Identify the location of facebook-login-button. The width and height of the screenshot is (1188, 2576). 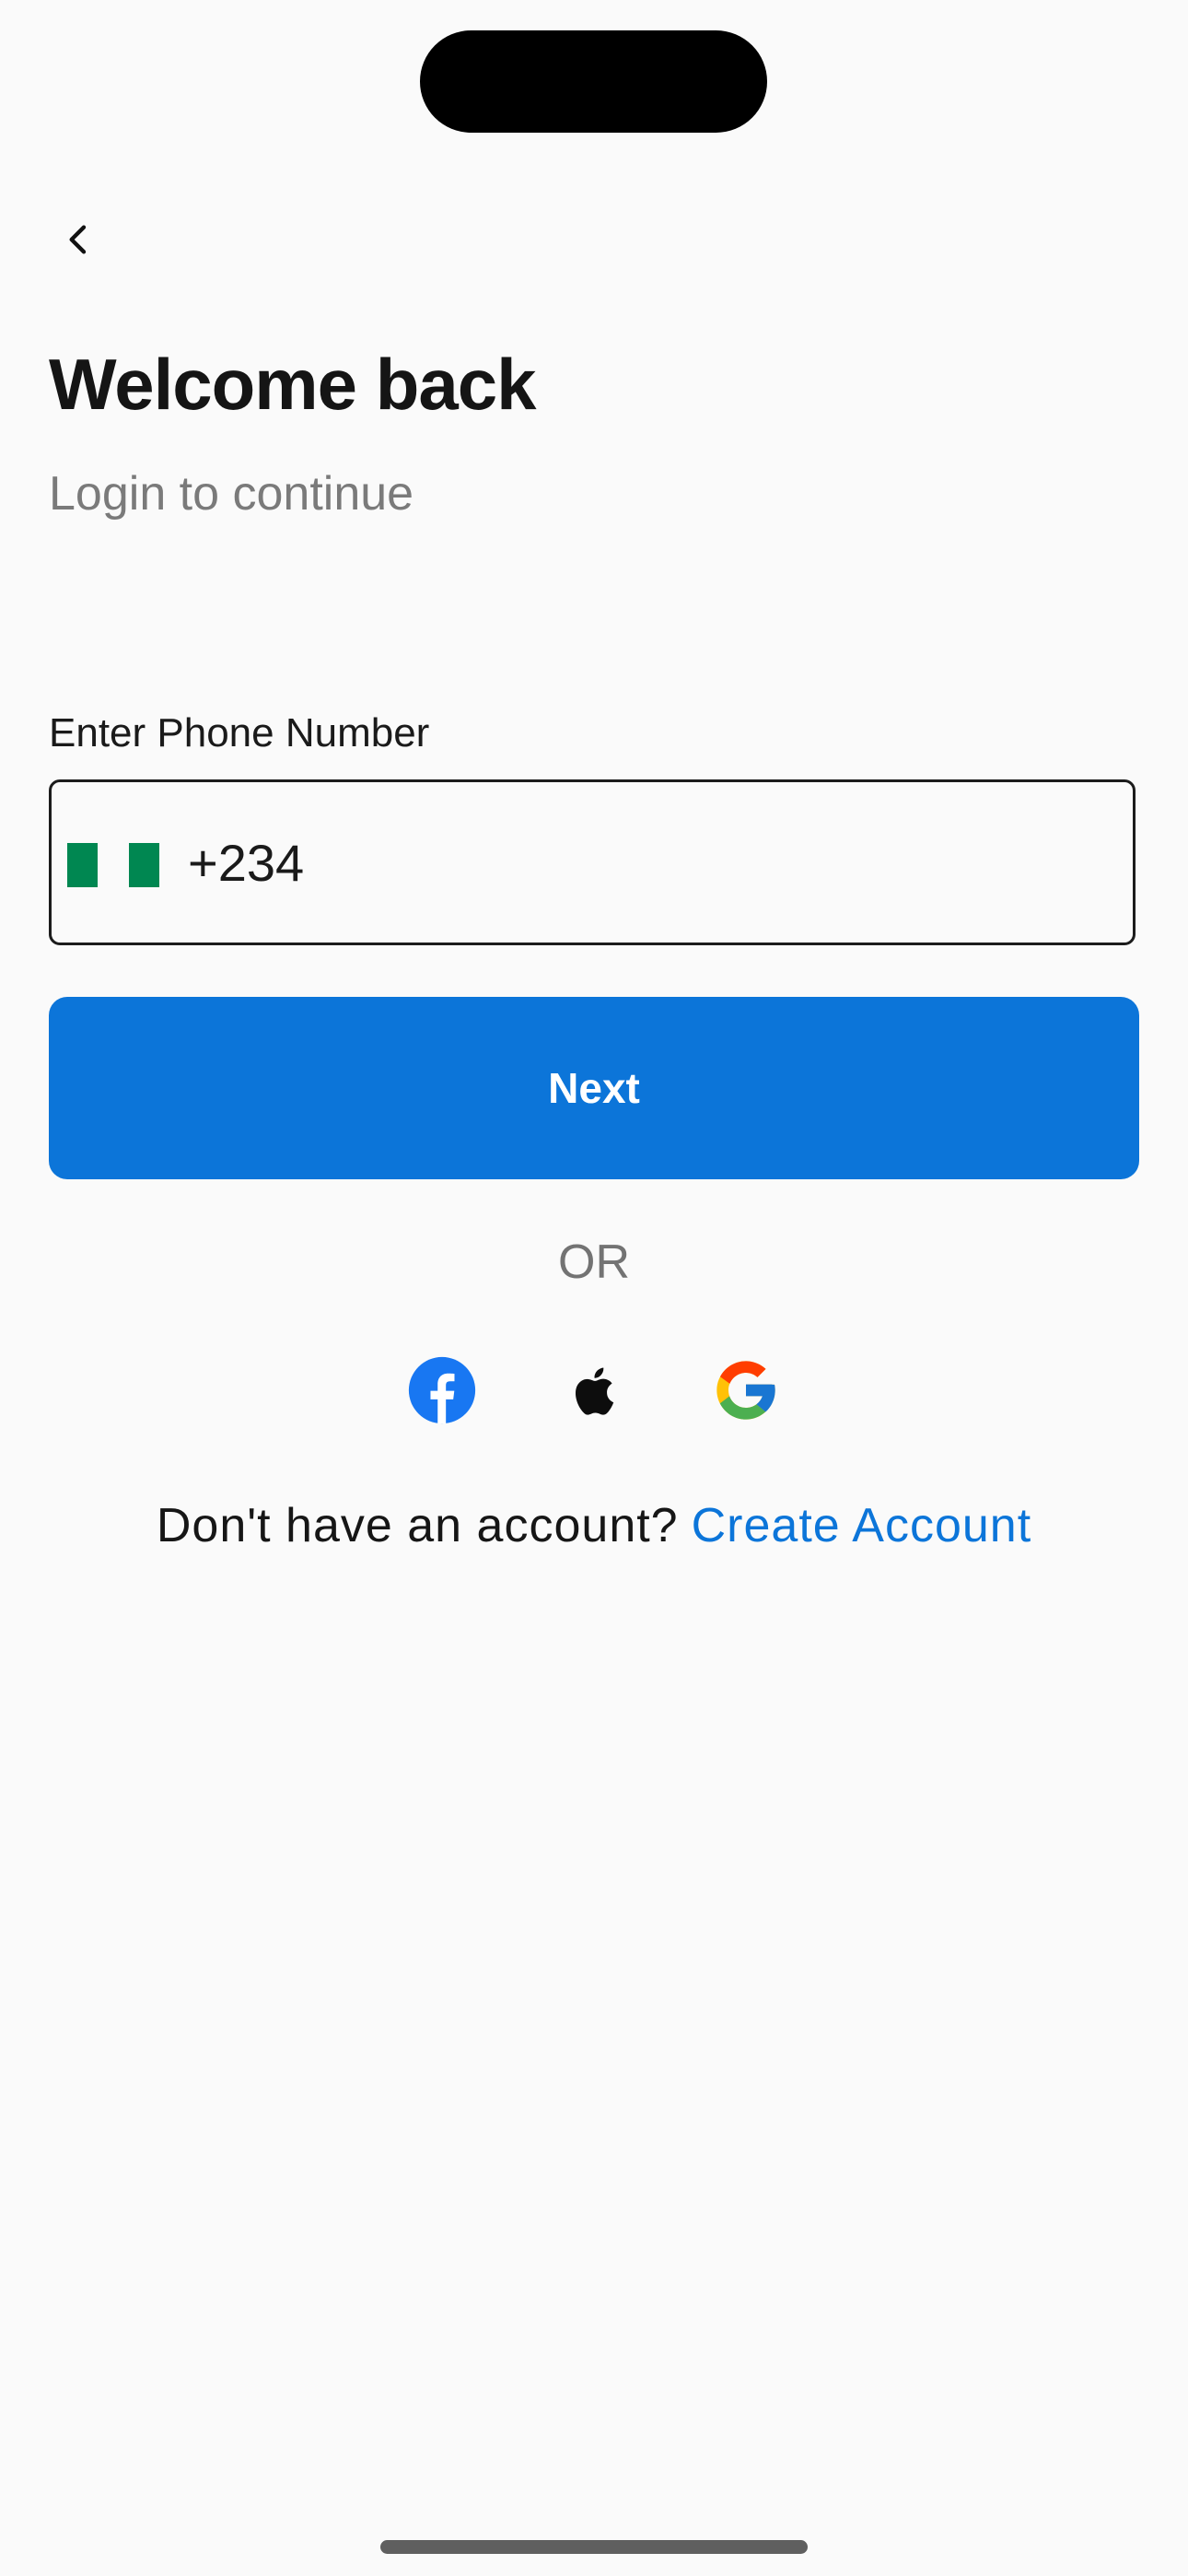
(442, 1390).